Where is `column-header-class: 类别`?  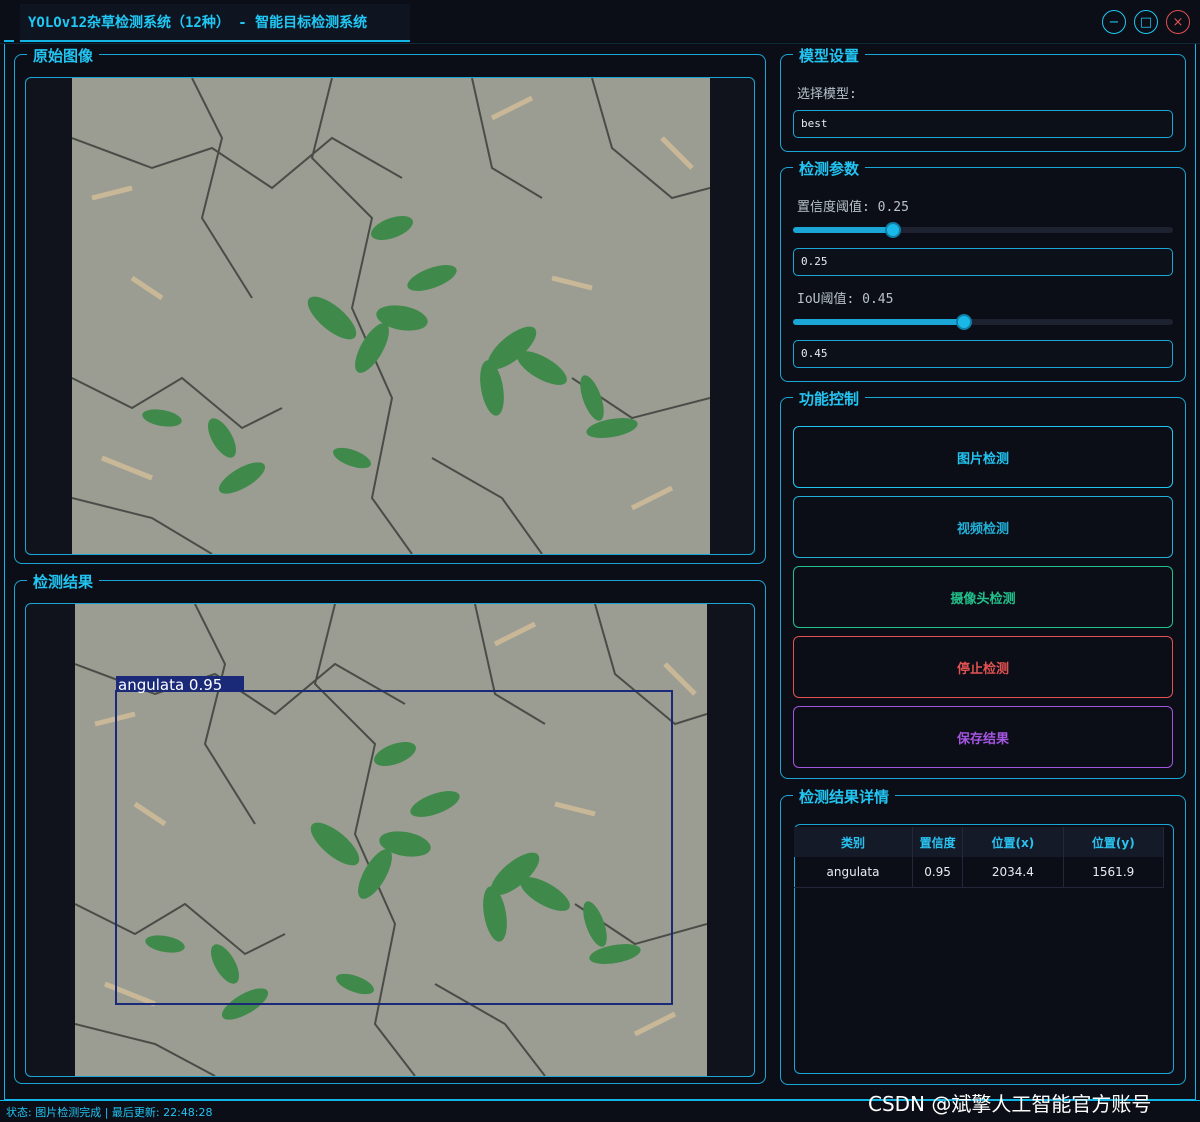
column-header-class: 类别 is located at coordinates (853, 842).